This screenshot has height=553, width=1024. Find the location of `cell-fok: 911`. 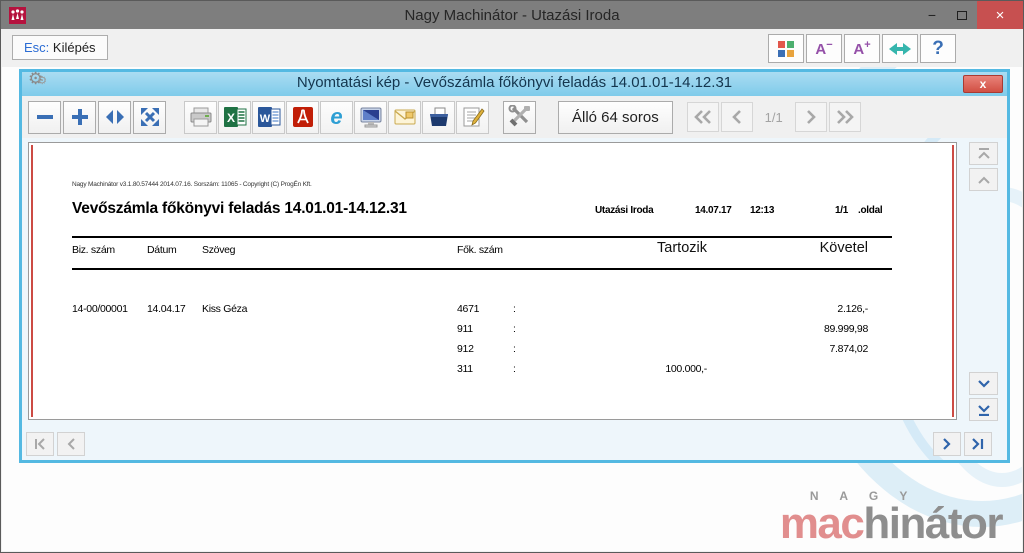

cell-fok: 911 is located at coordinates (465, 329).